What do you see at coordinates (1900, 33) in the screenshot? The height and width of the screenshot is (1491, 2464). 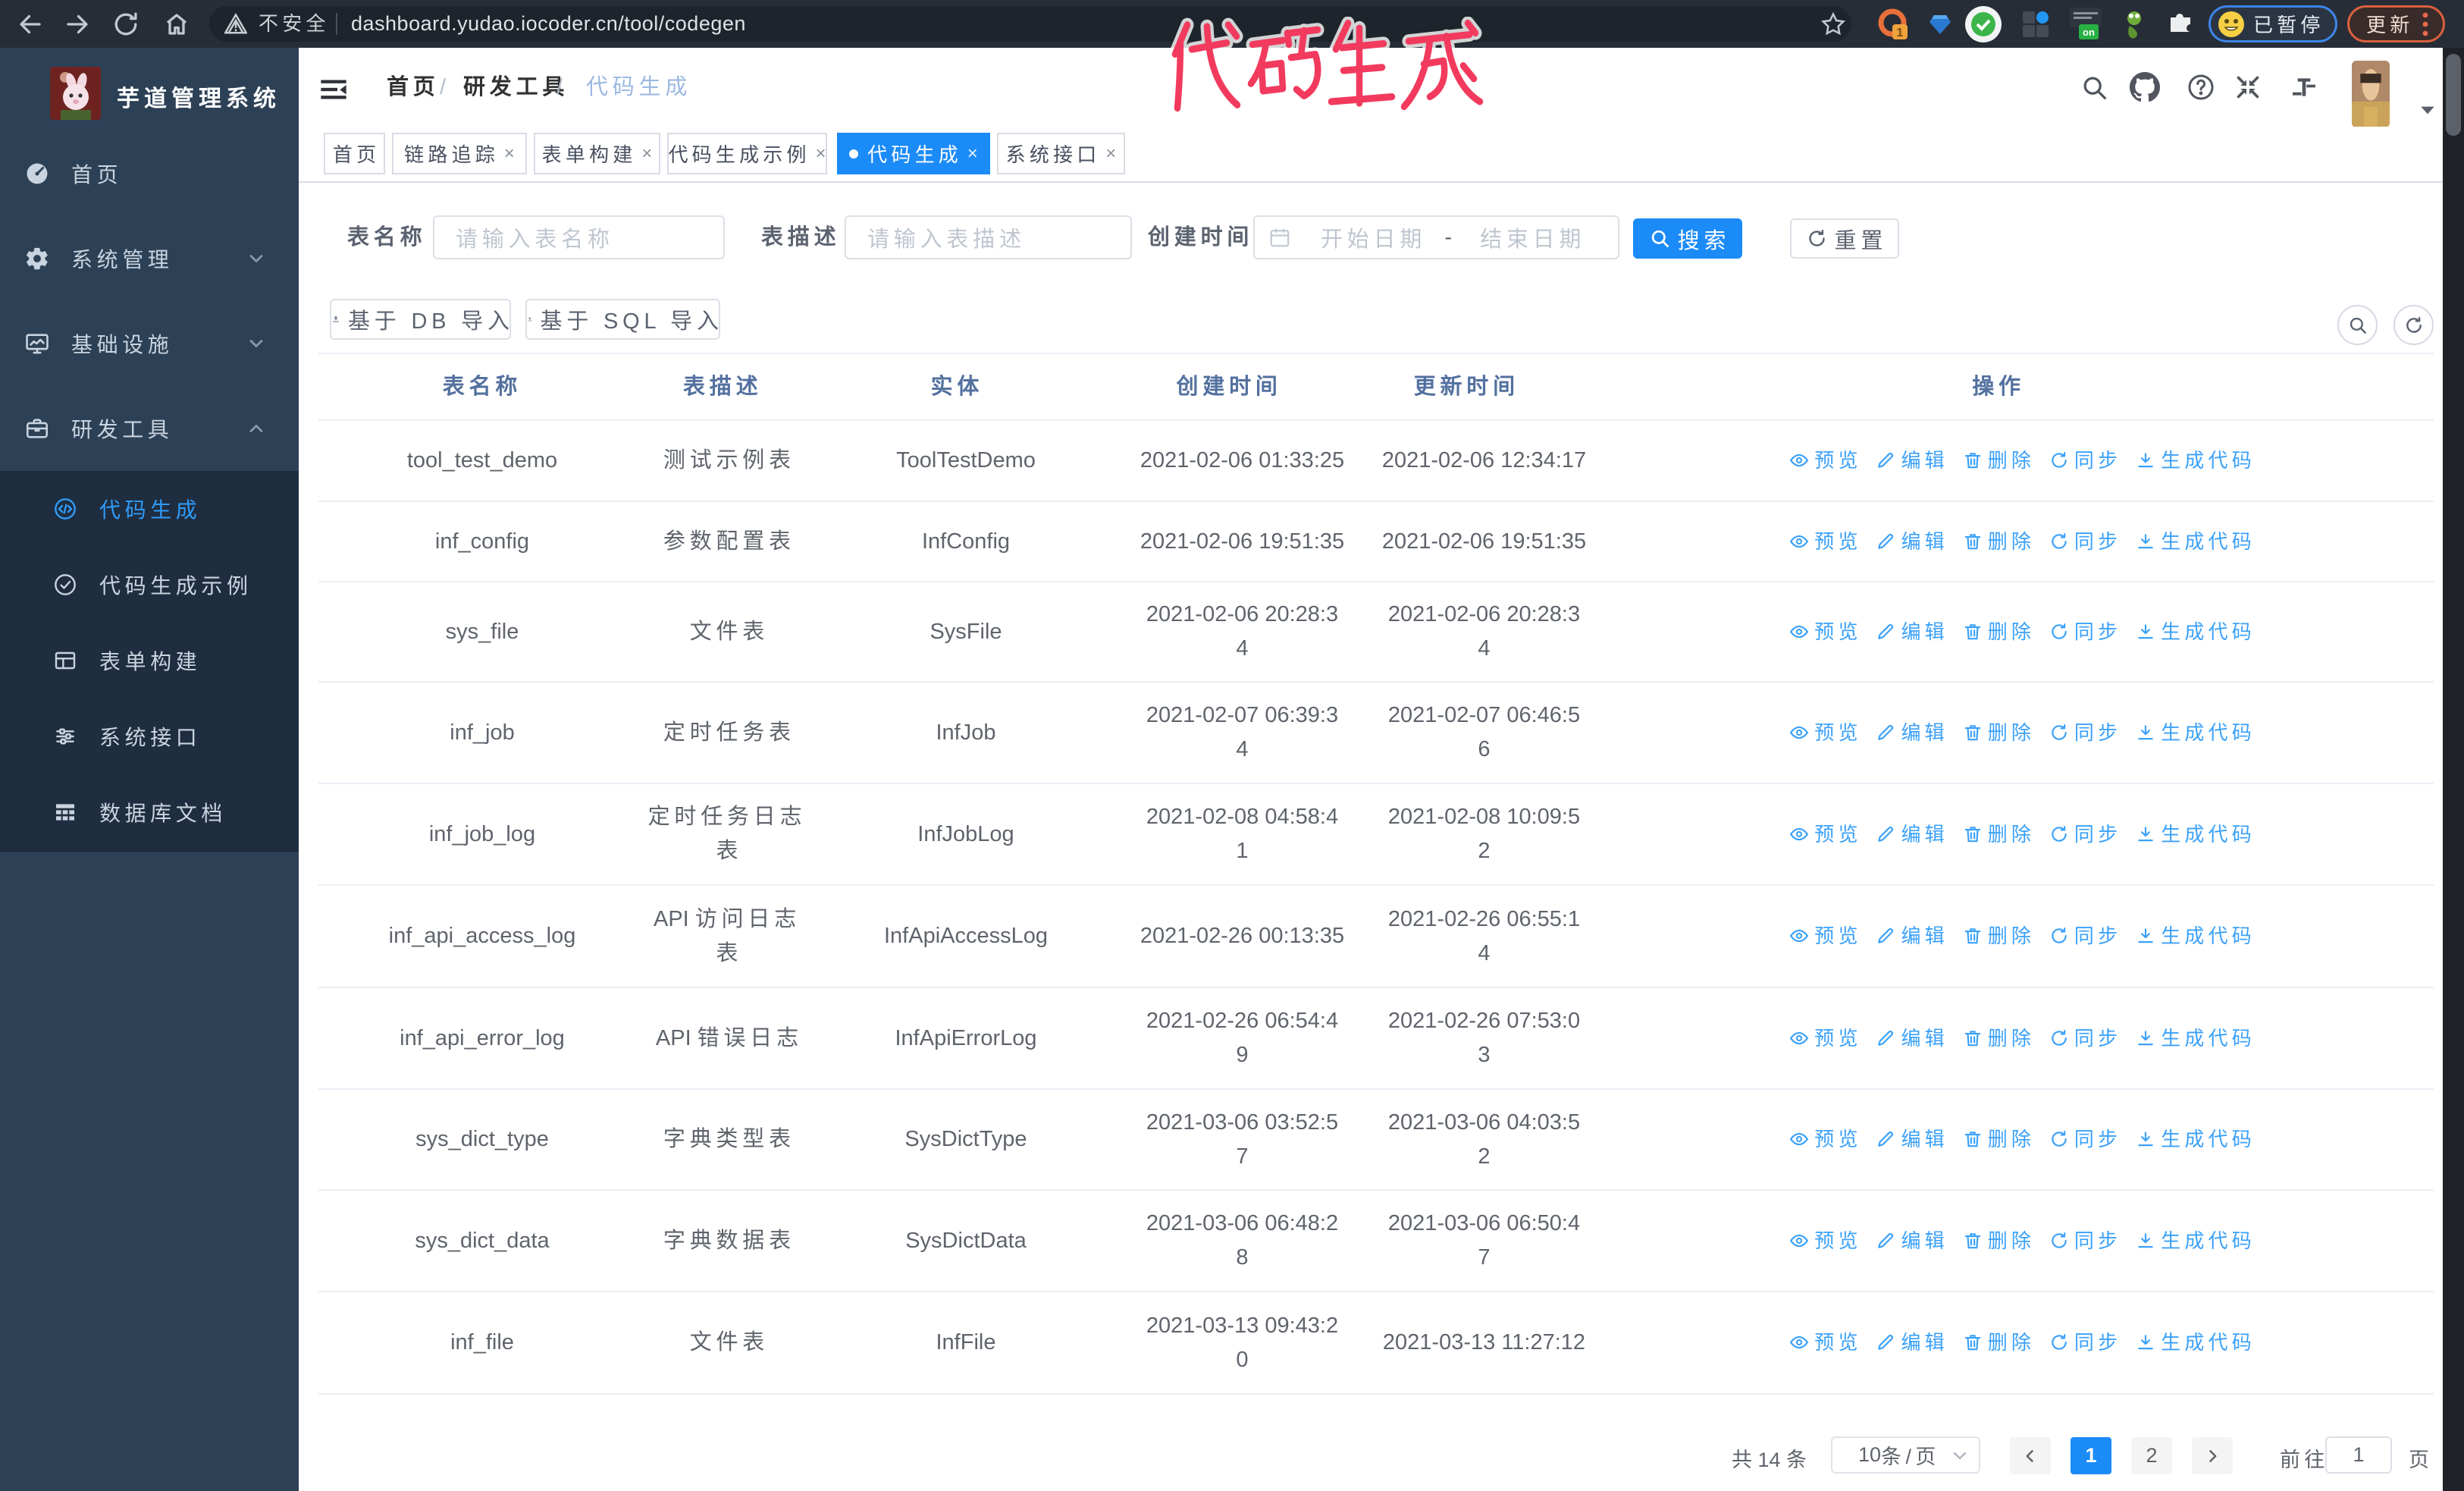 I see `svg-text: 1` at bounding box center [1900, 33].